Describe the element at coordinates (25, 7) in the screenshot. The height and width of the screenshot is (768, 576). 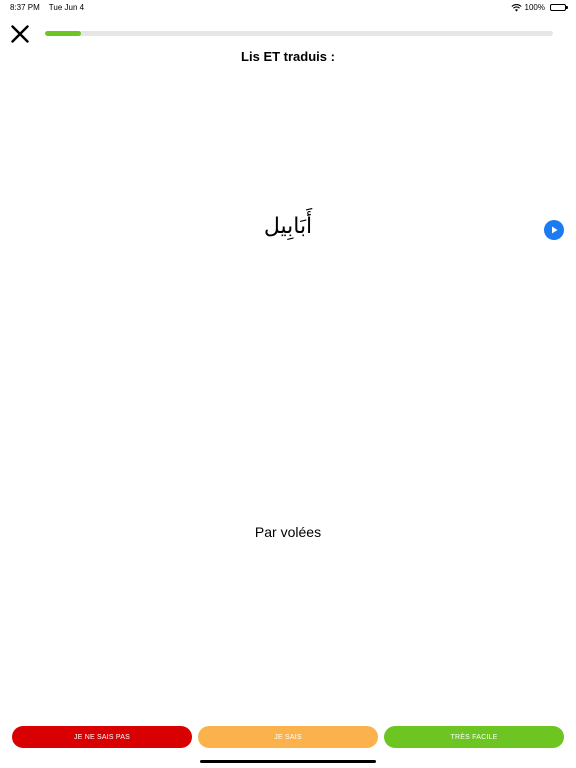
I see `status-time: 8:37 PM` at that location.